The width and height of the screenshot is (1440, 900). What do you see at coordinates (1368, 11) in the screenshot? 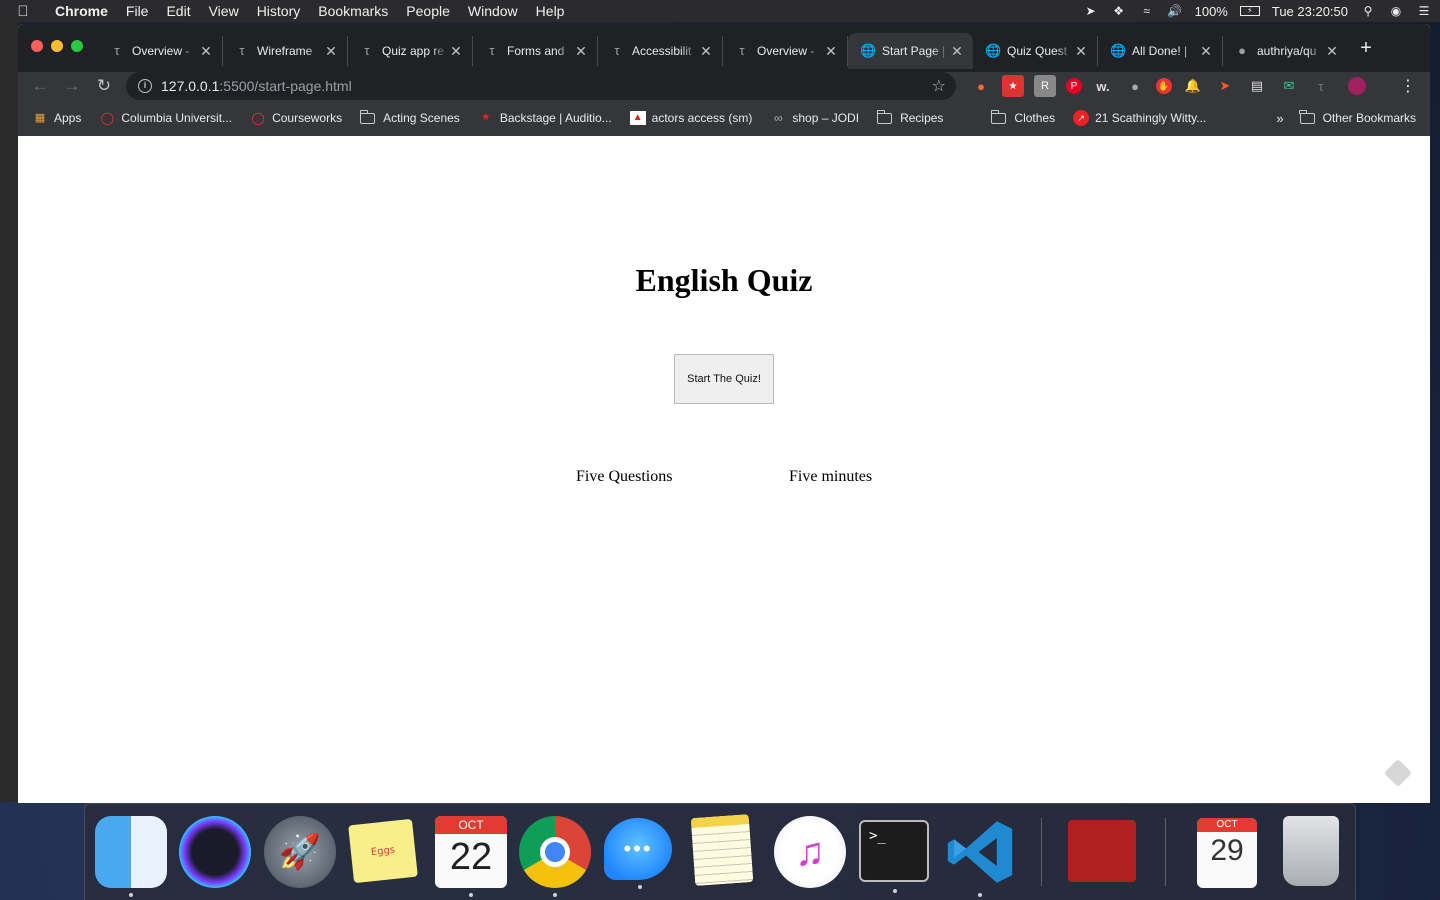
I see `spotlight-search-icon: ⚲` at bounding box center [1368, 11].